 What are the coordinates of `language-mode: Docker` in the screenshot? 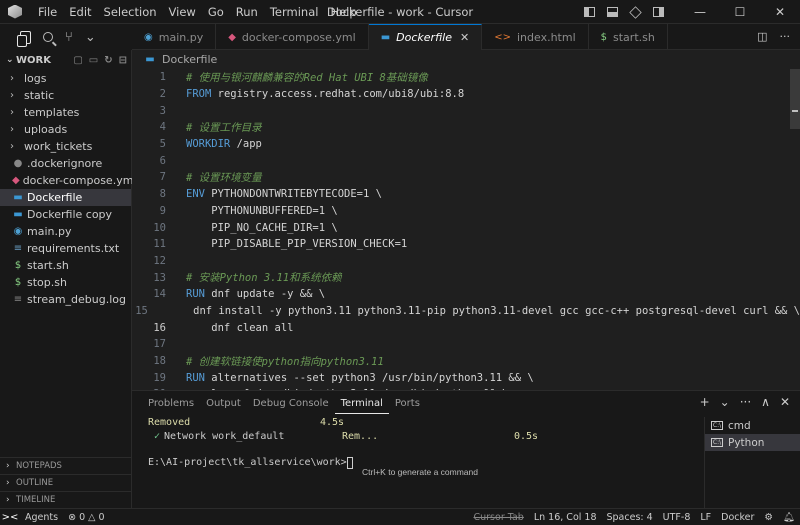 It's located at (737, 517).